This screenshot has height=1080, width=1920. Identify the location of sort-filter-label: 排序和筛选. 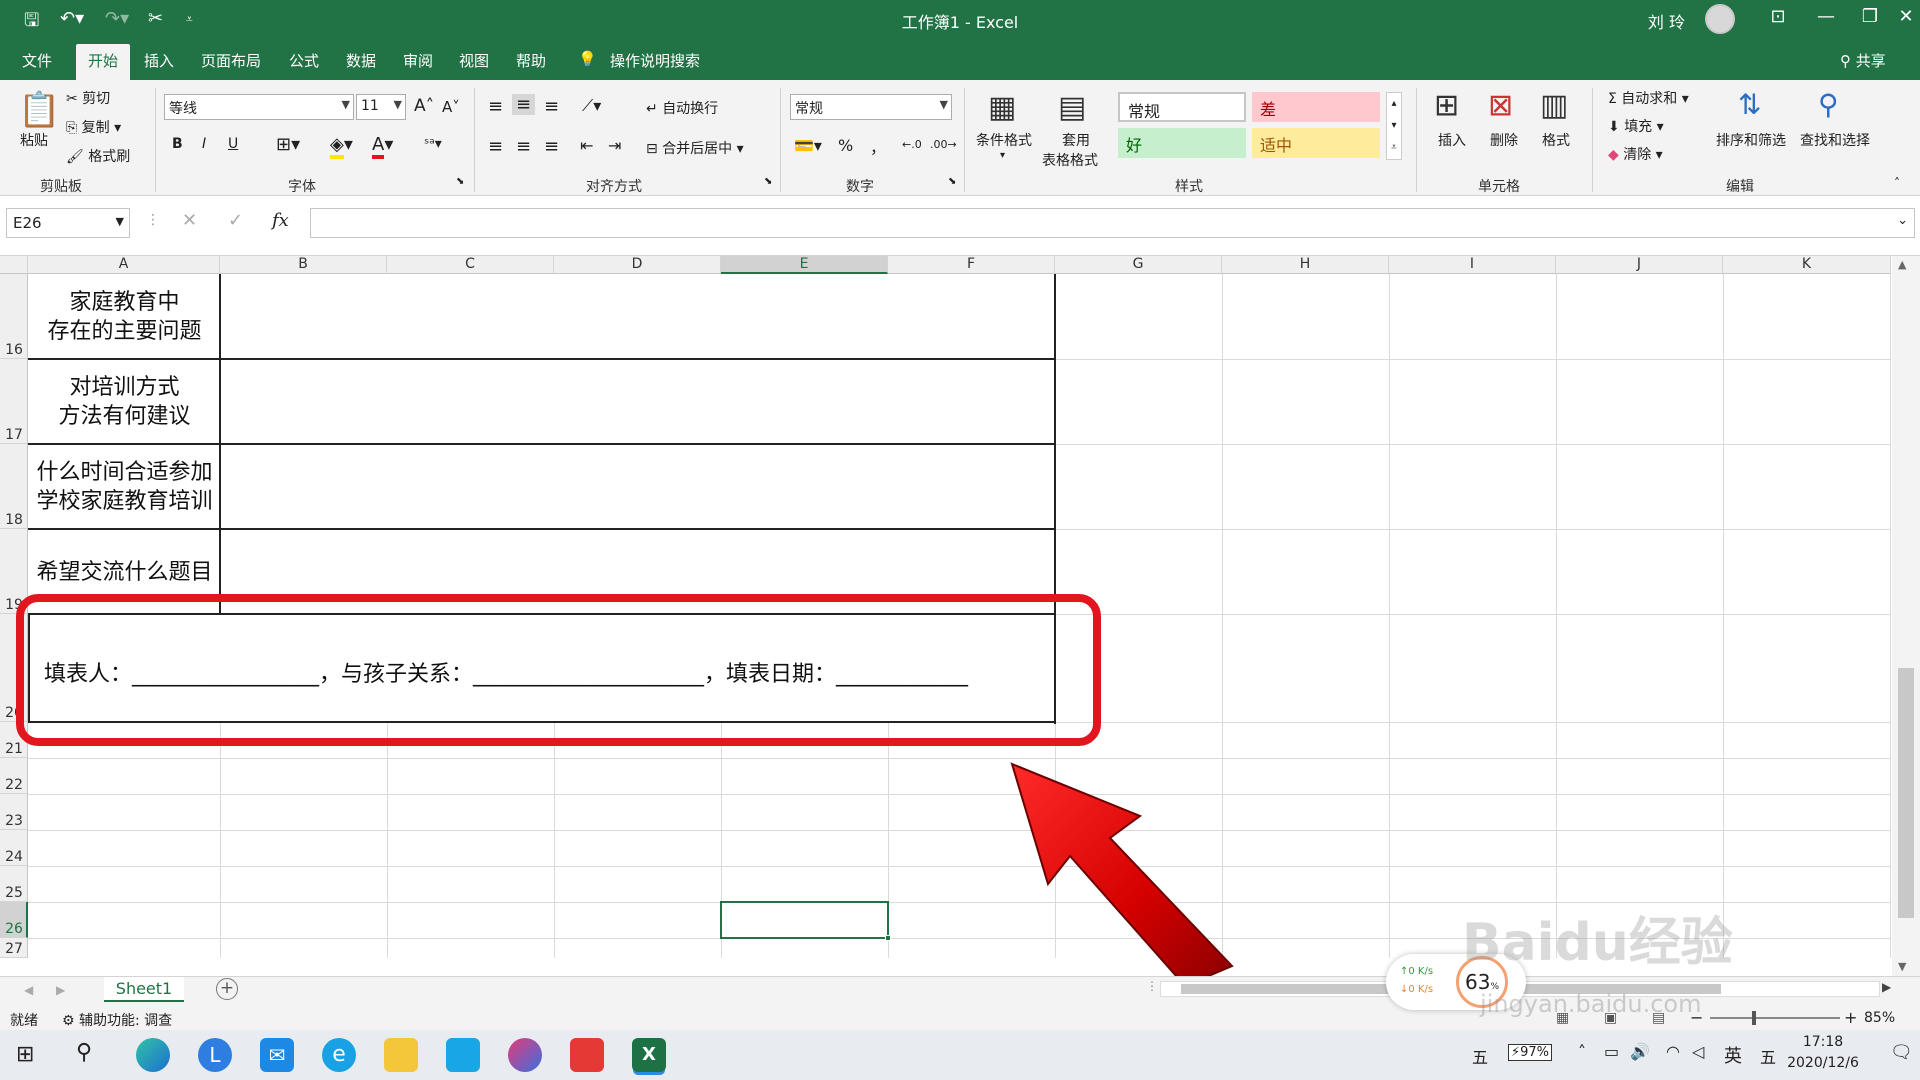
(1751, 140).